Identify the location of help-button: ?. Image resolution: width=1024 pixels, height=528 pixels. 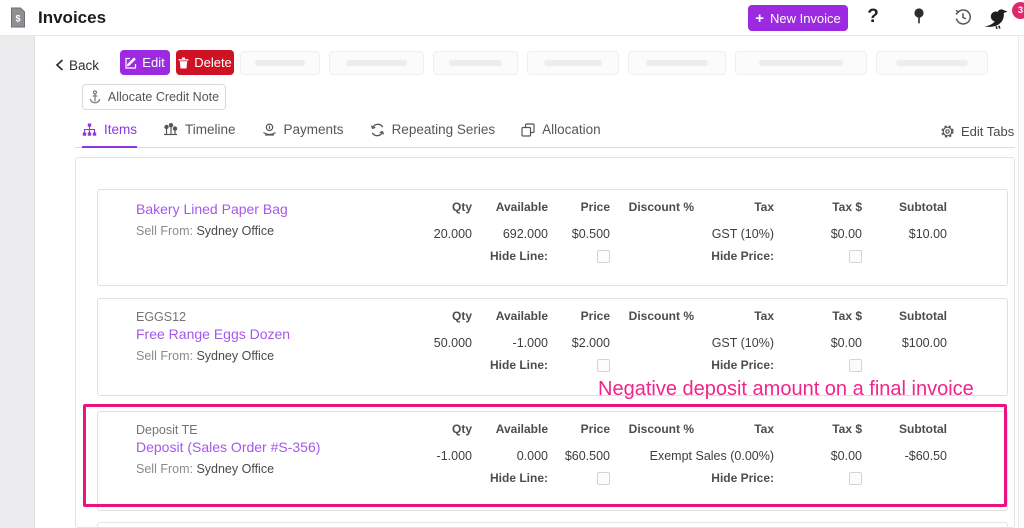
(873, 17).